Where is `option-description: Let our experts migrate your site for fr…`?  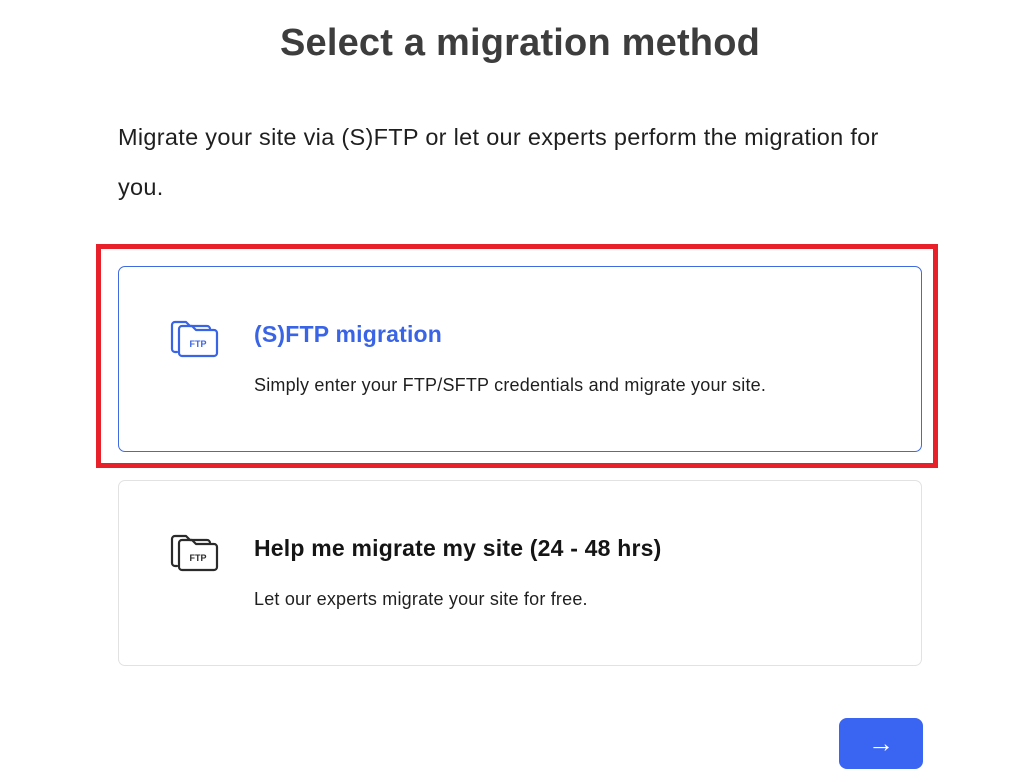
option-description: Let our experts migrate your site for fr… is located at coordinates (421, 599).